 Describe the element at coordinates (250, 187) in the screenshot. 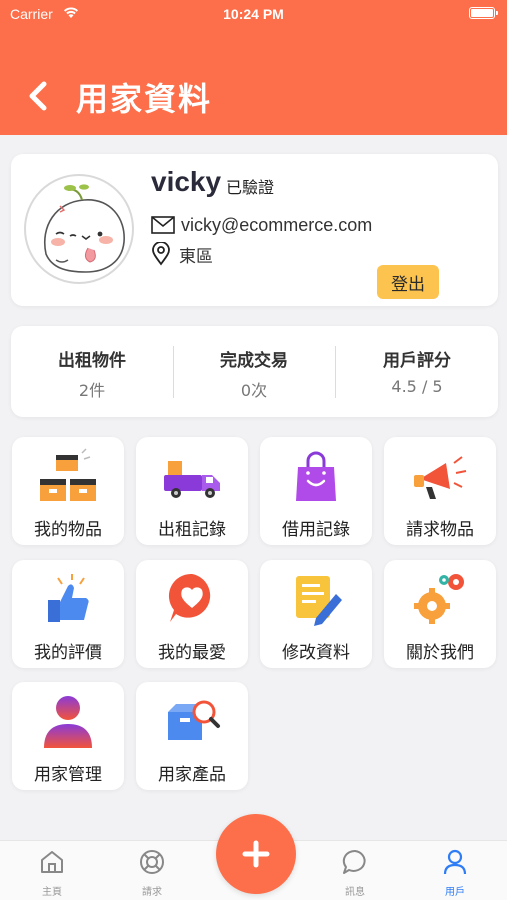

I see `verified-badge: 已驗證` at that location.